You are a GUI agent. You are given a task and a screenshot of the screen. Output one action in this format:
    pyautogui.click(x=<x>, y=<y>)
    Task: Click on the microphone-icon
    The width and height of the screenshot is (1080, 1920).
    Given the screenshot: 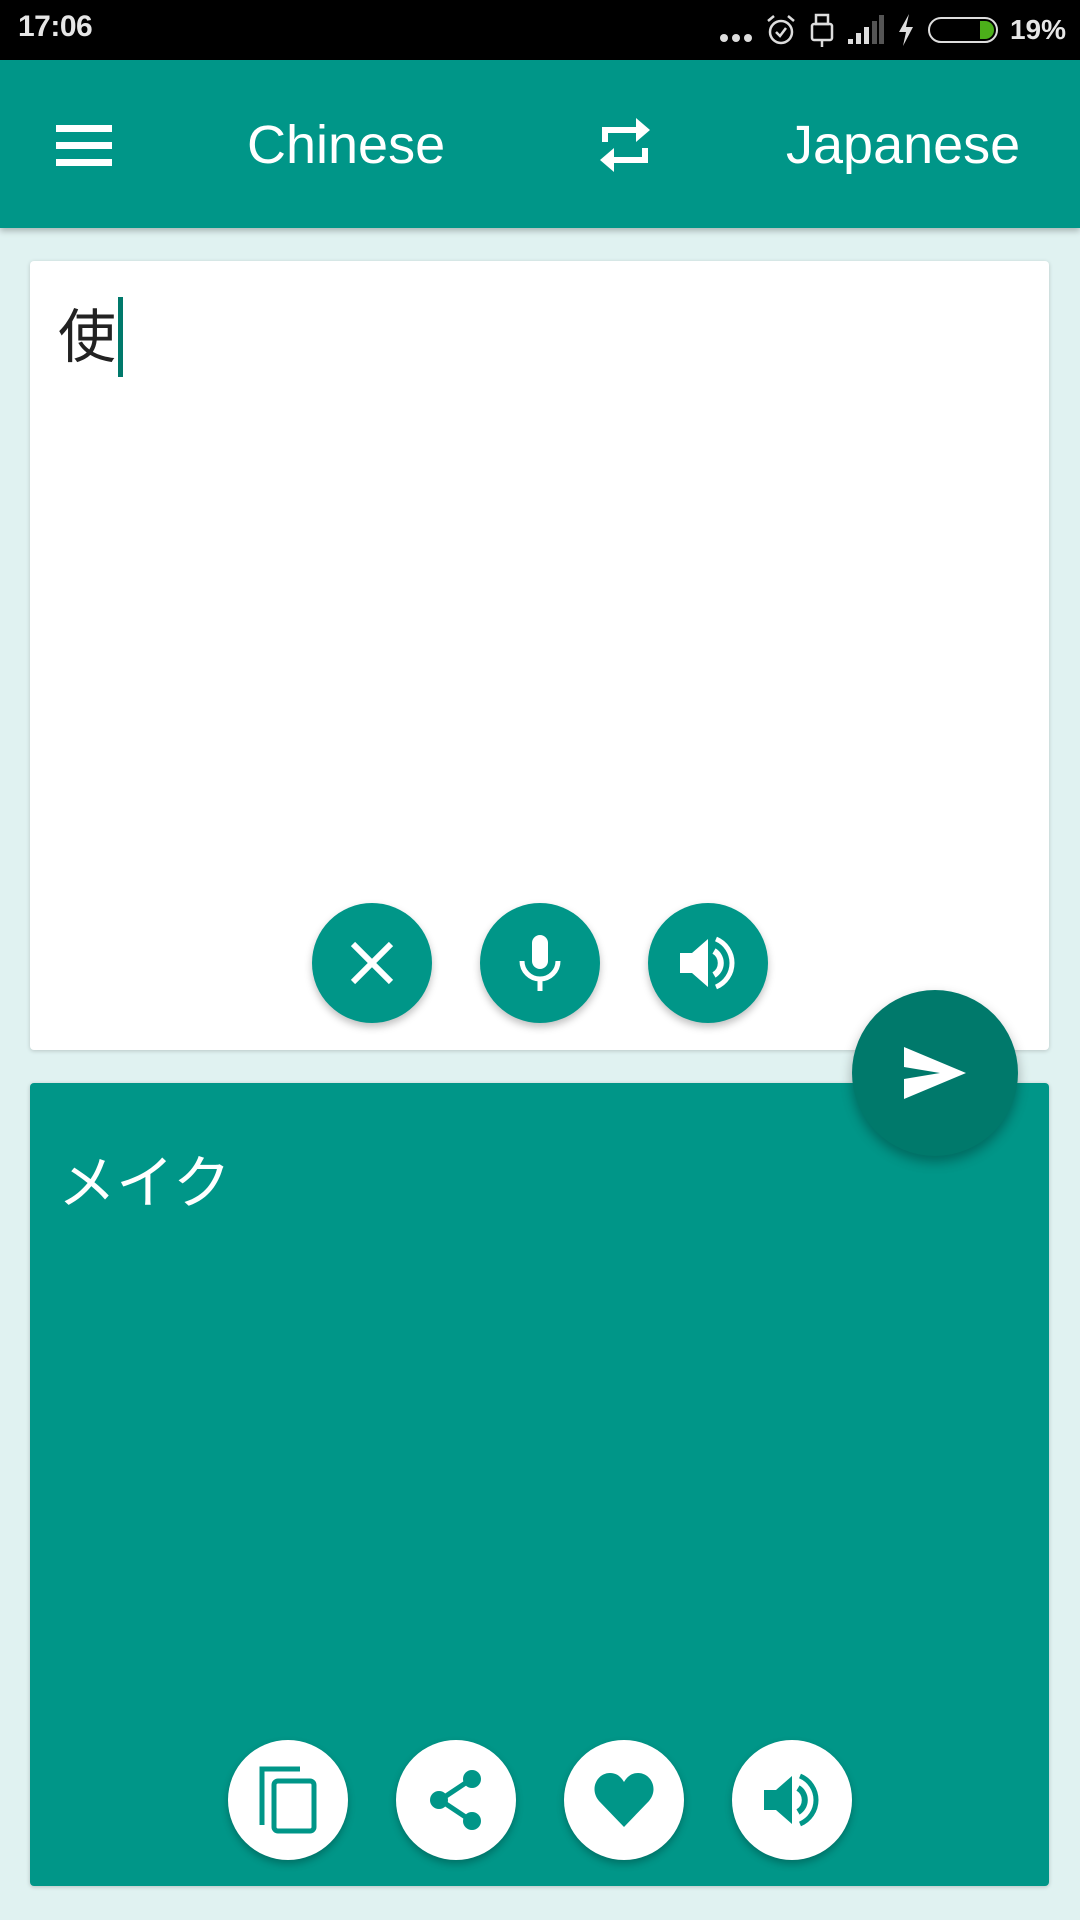 What is the action you would take?
    pyautogui.click(x=540, y=963)
    